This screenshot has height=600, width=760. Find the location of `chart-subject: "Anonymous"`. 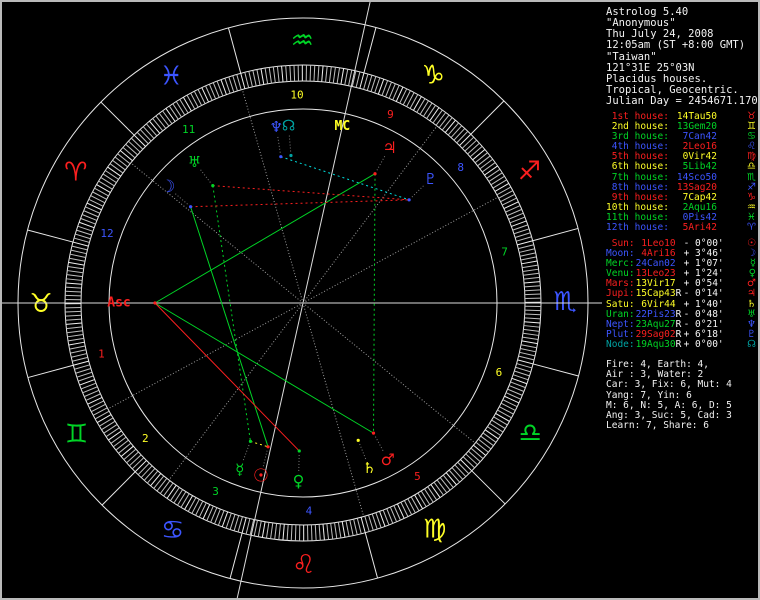

chart-subject: "Anonymous" is located at coordinates (641, 23).